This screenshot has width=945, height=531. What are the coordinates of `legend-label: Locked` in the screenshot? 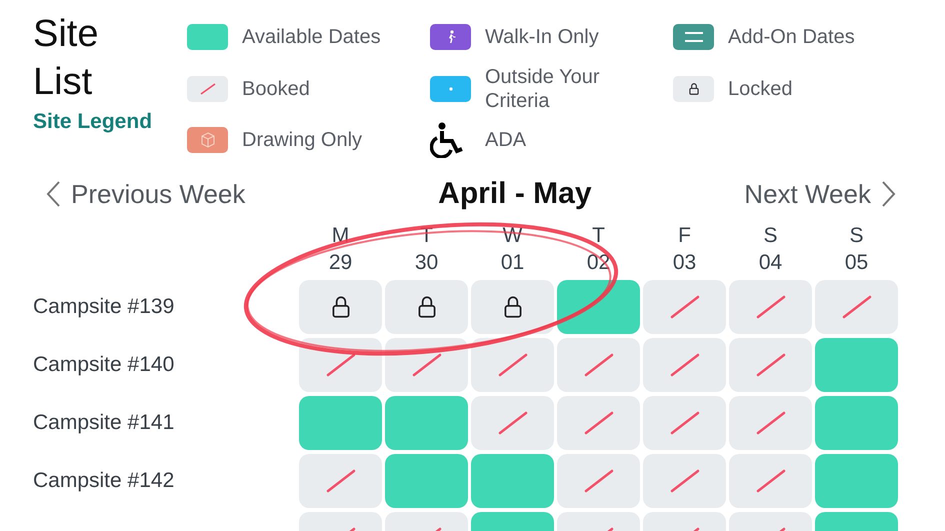 It's located at (761, 89).